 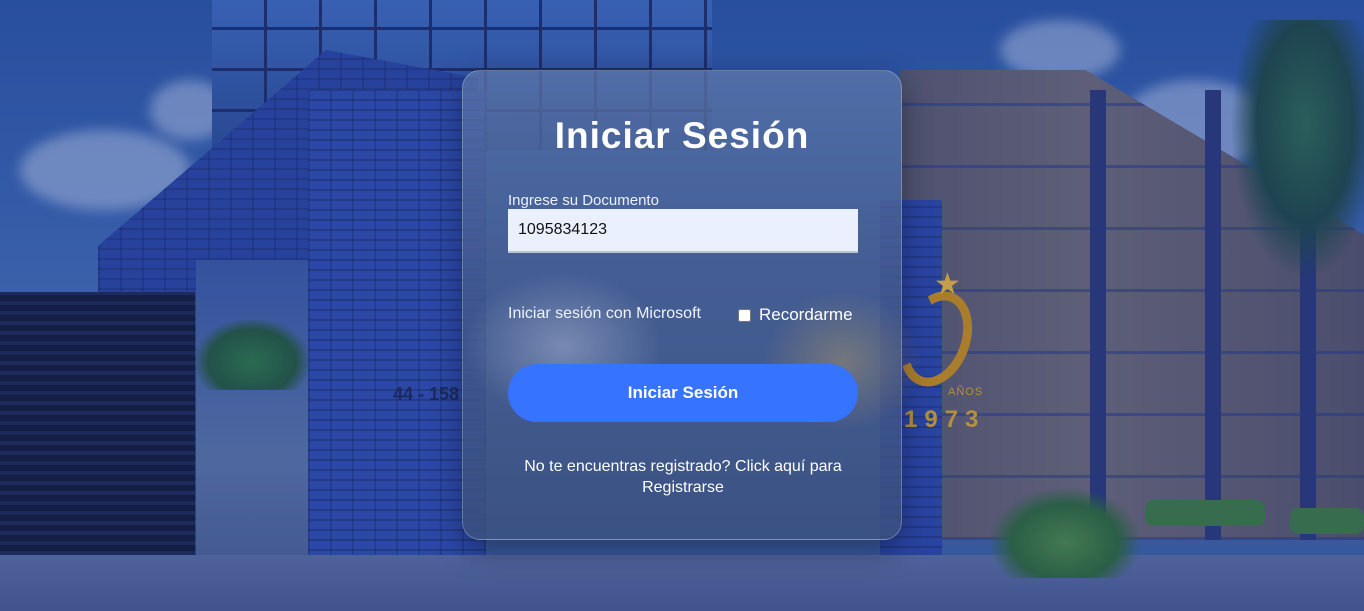 What do you see at coordinates (806, 314) in the screenshot?
I see `remember-label: Recordarme` at bounding box center [806, 314].